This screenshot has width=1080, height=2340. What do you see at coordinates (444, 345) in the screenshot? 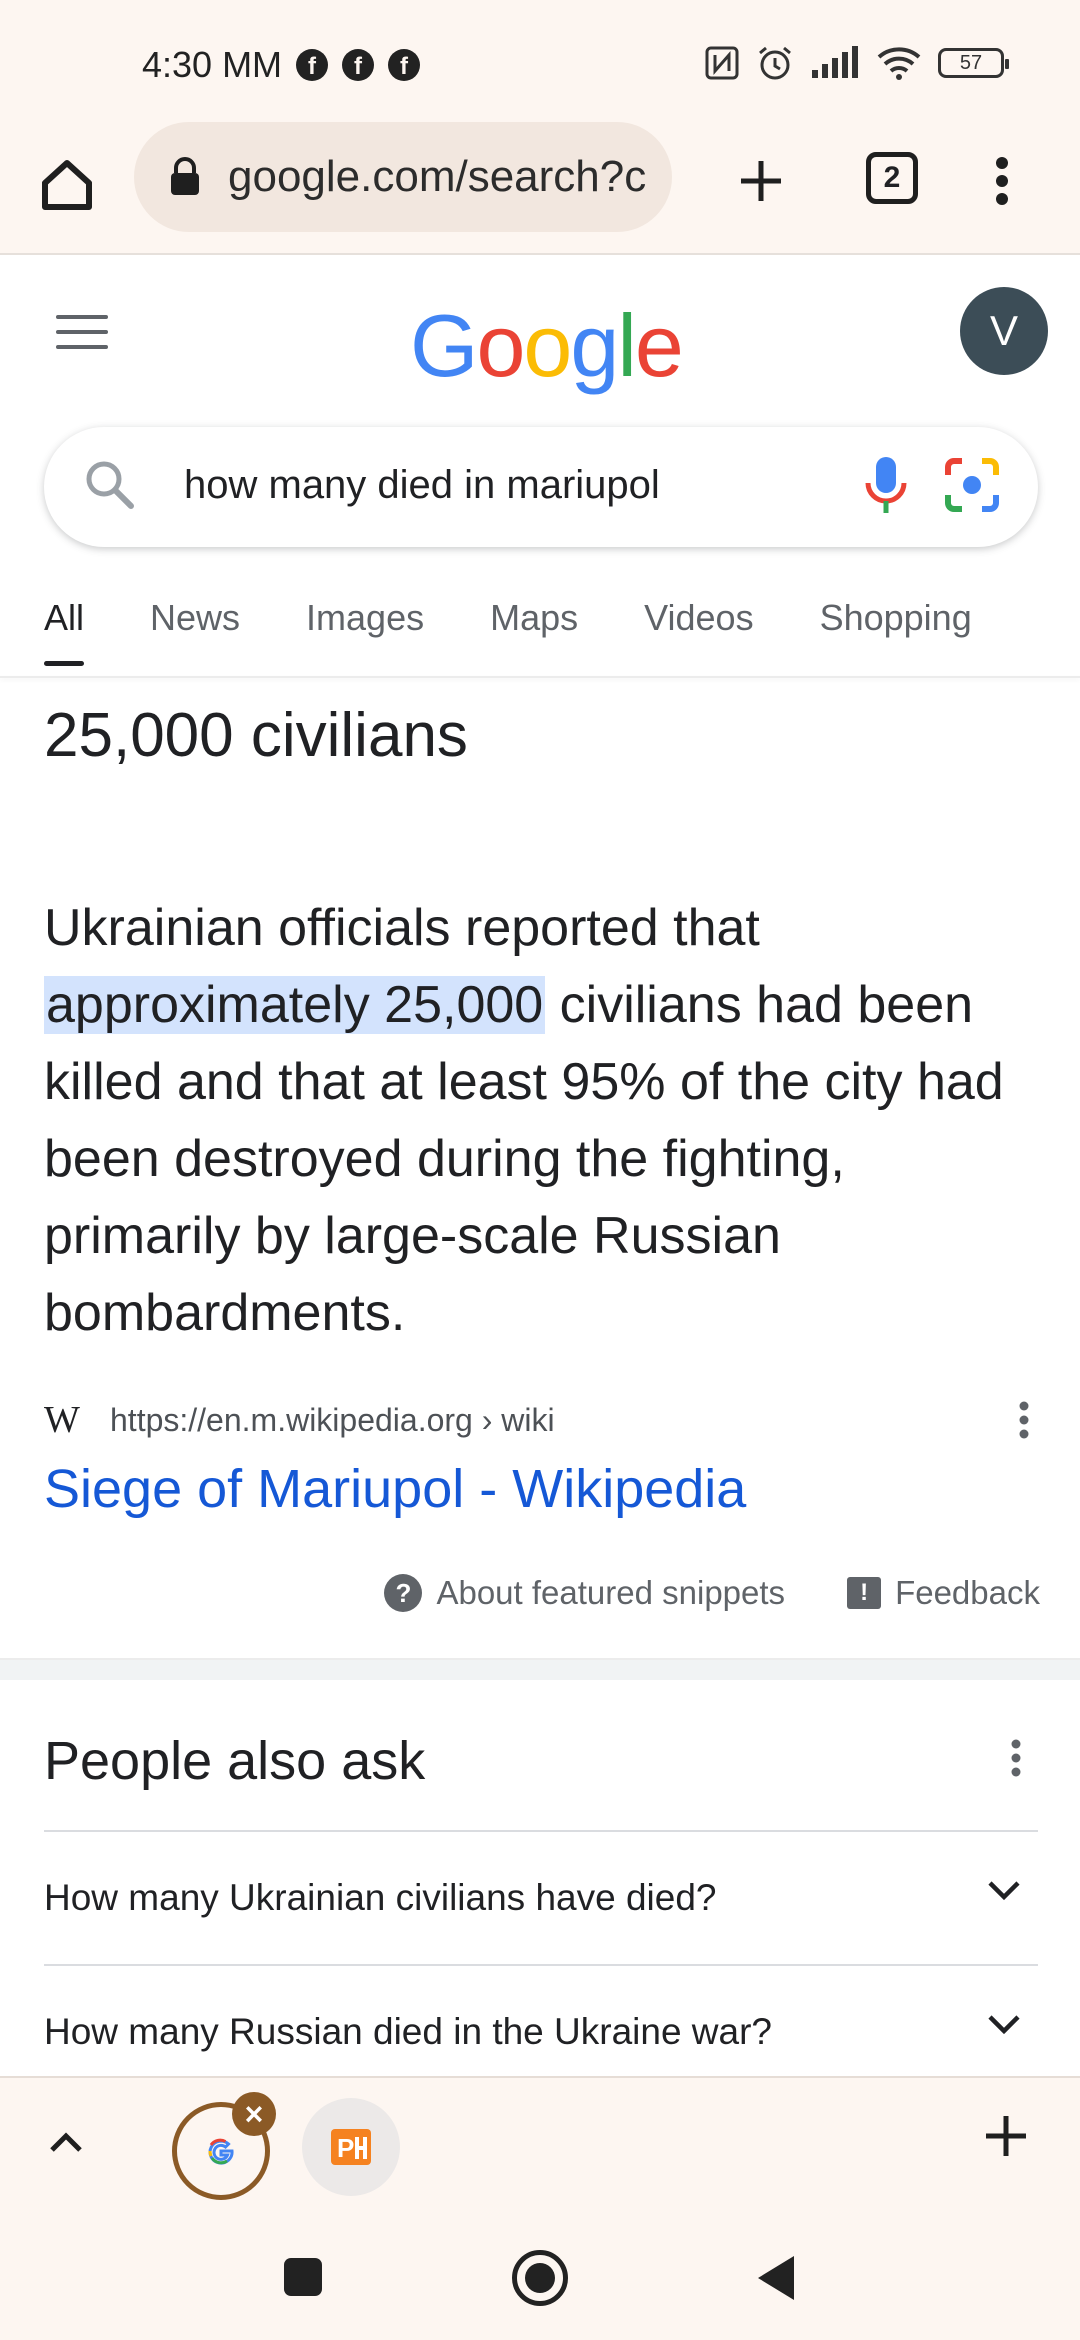
I see `logo-letter: G` at bounding box center [444, 345].